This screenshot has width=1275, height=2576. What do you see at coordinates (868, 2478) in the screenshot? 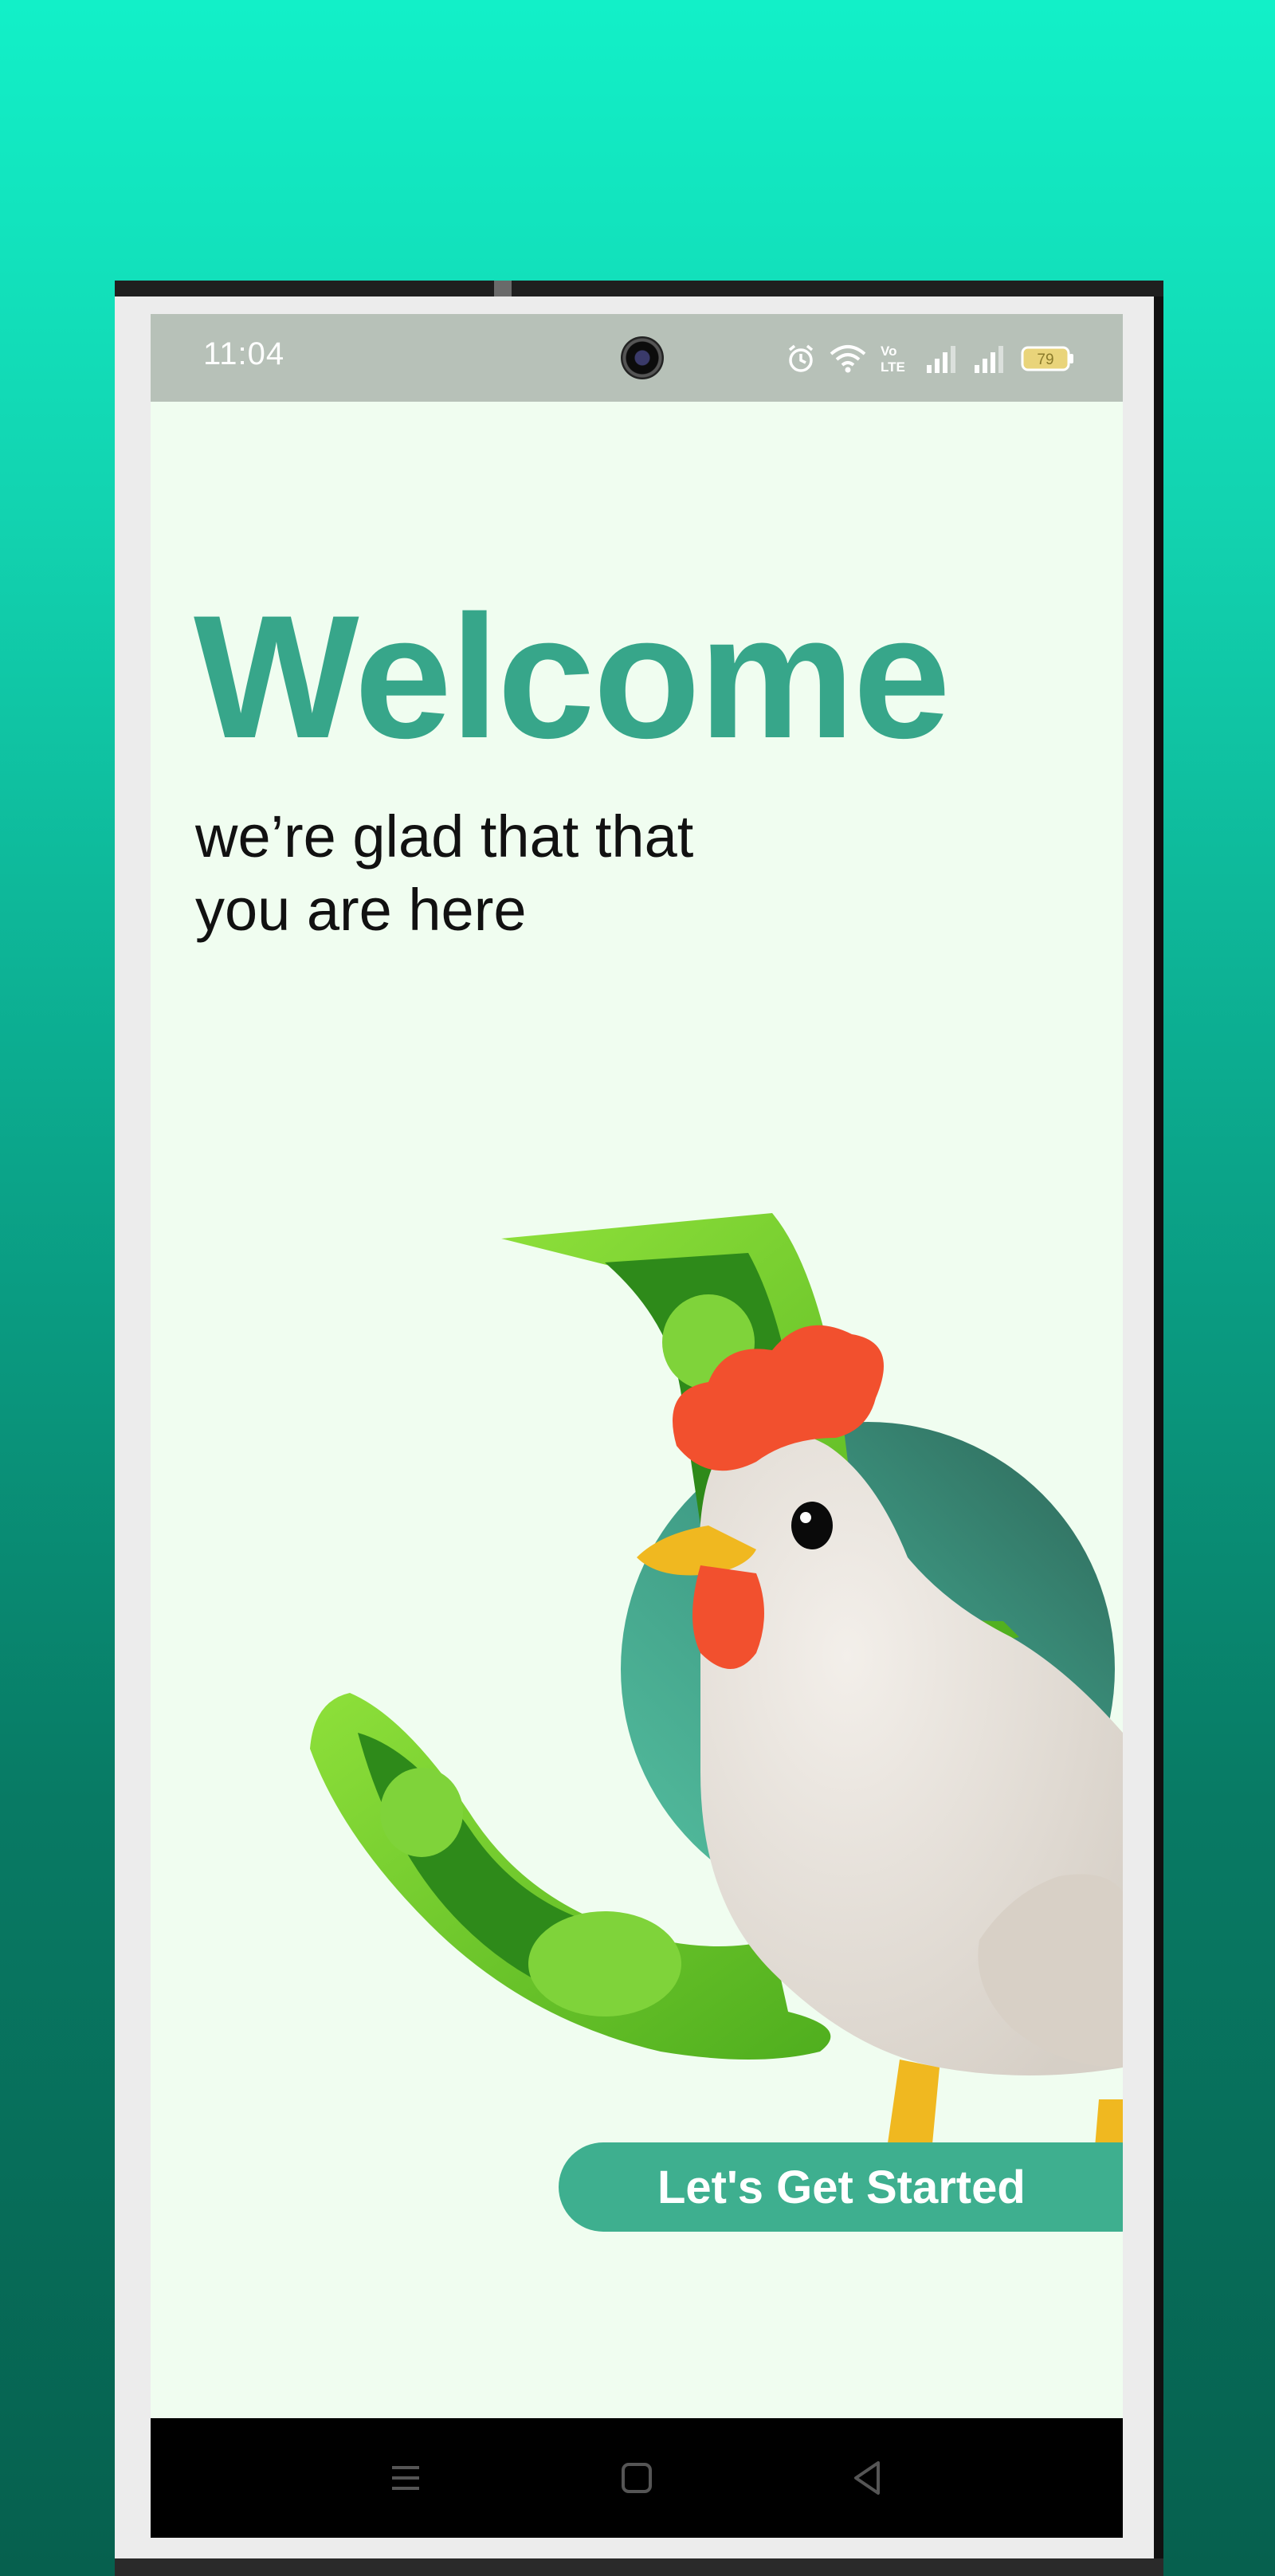
I see `back-icon` at bounding box center [868, 2478].